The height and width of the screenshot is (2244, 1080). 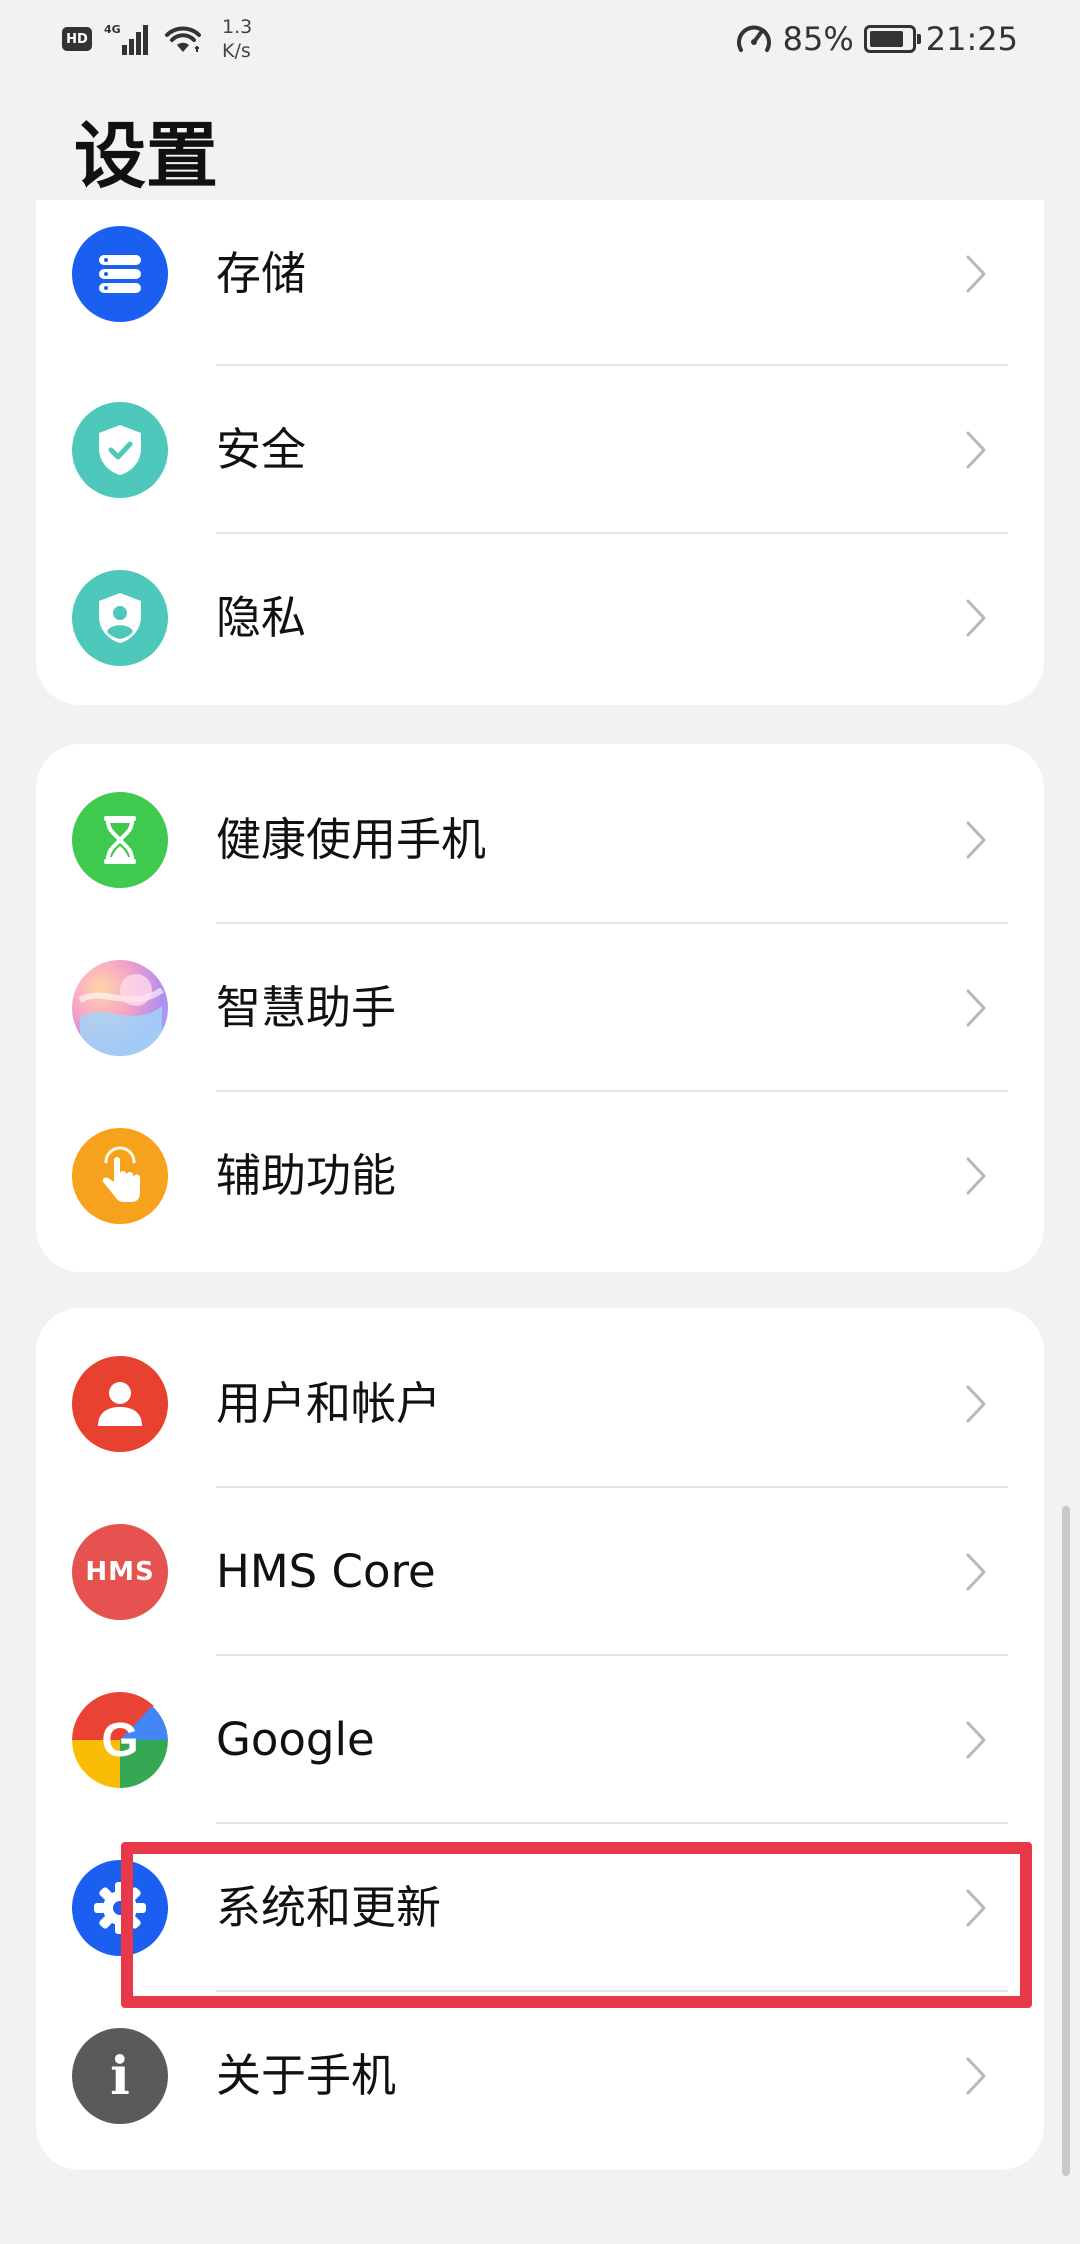 What do you see at coordinates (918, 39) in the screenshot?
I see `battery-nub` at bounding box center [918, 39].